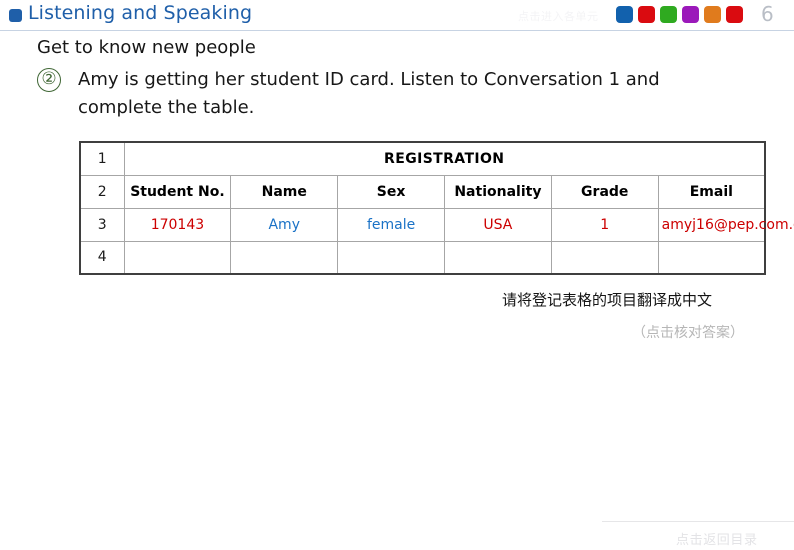 The width and height of the screenshot is (794, 550). What do you see at coordinates (711, 257) in the screenshot?
I see `empty-cell-email` at bounding box center [711, 257].